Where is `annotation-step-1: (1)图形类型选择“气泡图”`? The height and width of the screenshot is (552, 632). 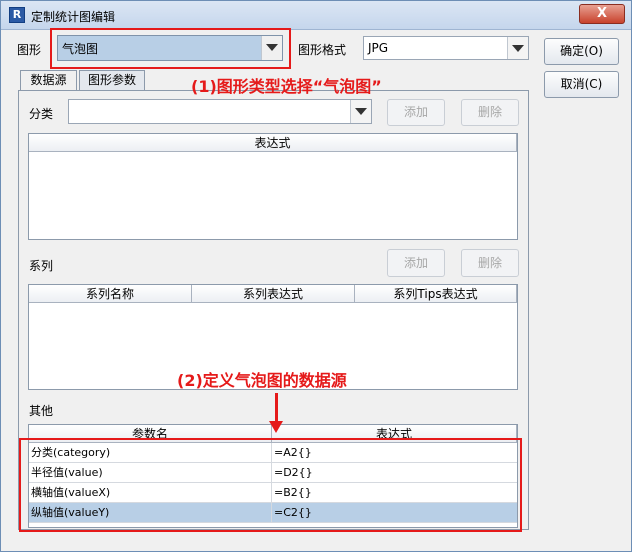 annotation-step-1: (1)图形类型选择“气泡图” is located at coordinates (286, 86).